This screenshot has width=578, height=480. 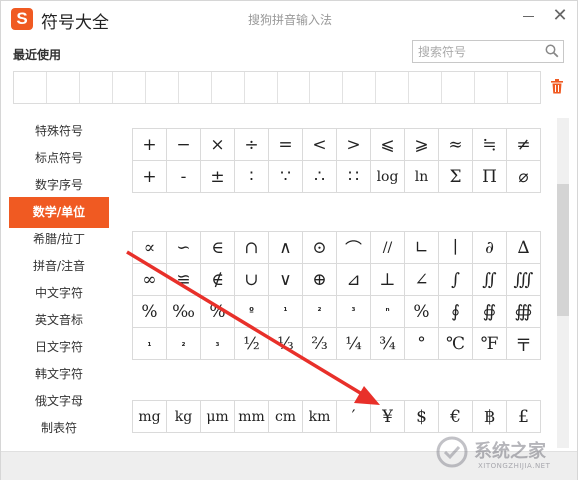 I want to click on symbol-cell: $, so click(x=421, y=416).